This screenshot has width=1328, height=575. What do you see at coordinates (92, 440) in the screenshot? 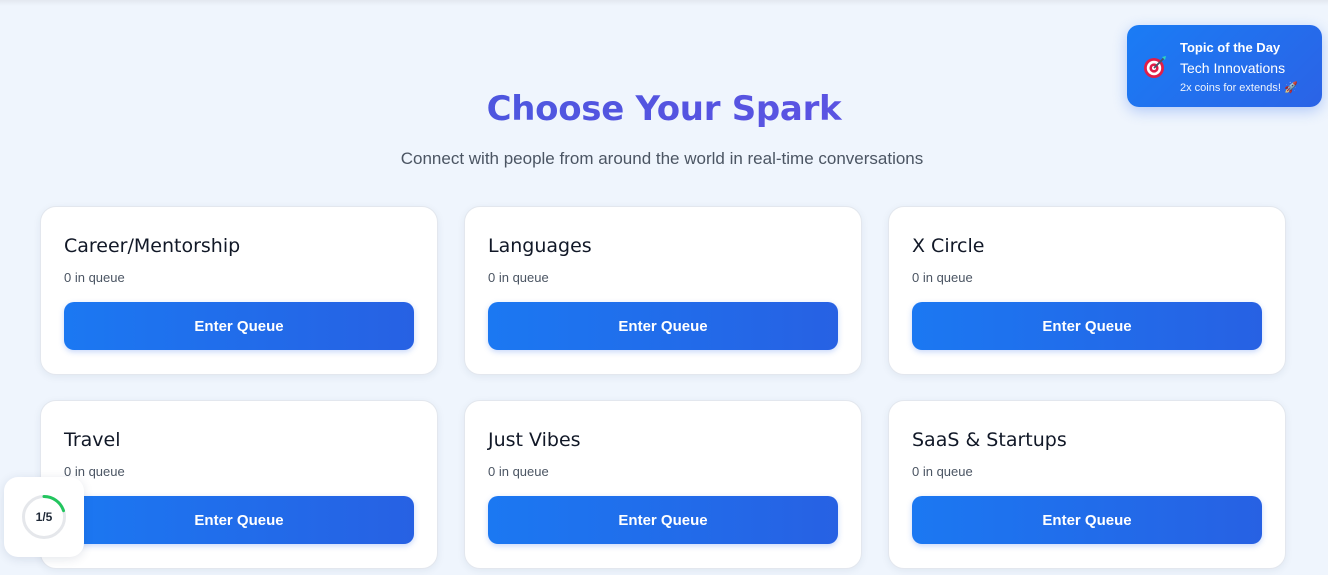
I see `category-title: Travel` at bounding box center [92, 440].